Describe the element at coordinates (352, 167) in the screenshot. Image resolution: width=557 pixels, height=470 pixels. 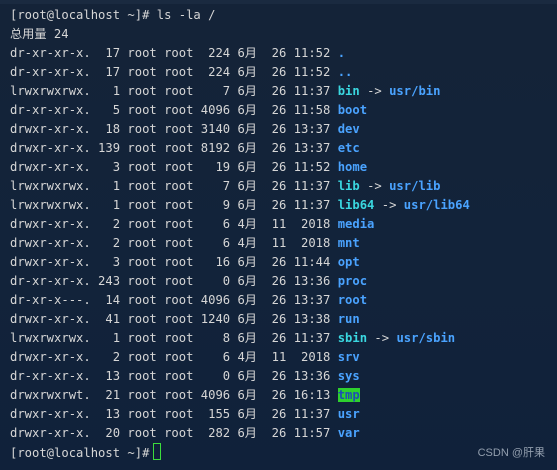
I see `entry-name: home` at that location.